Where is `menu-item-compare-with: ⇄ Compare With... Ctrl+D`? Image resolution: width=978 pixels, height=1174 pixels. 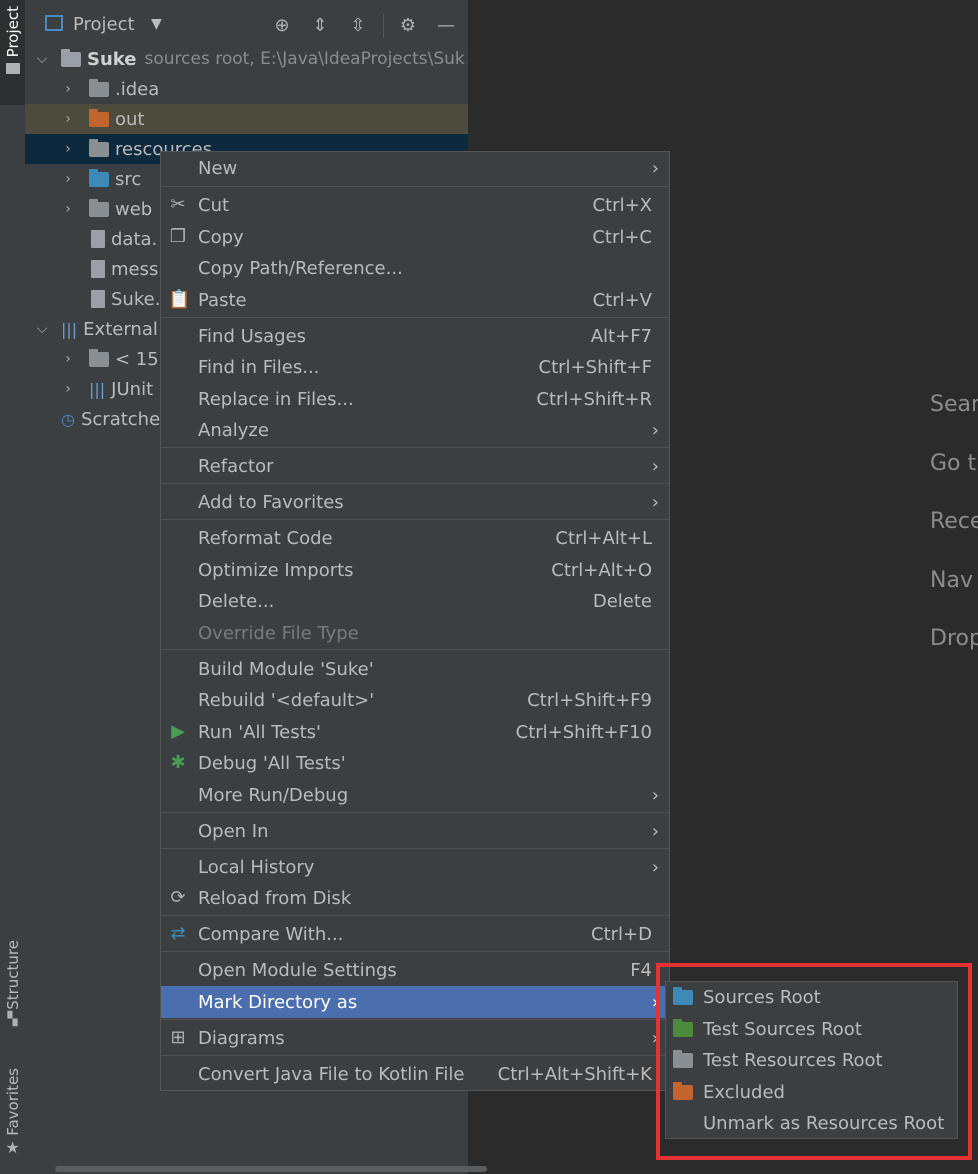 menu-item-compare-with: ⇄ Compare With... Ctrl+D is located at coordinates (415, 934).